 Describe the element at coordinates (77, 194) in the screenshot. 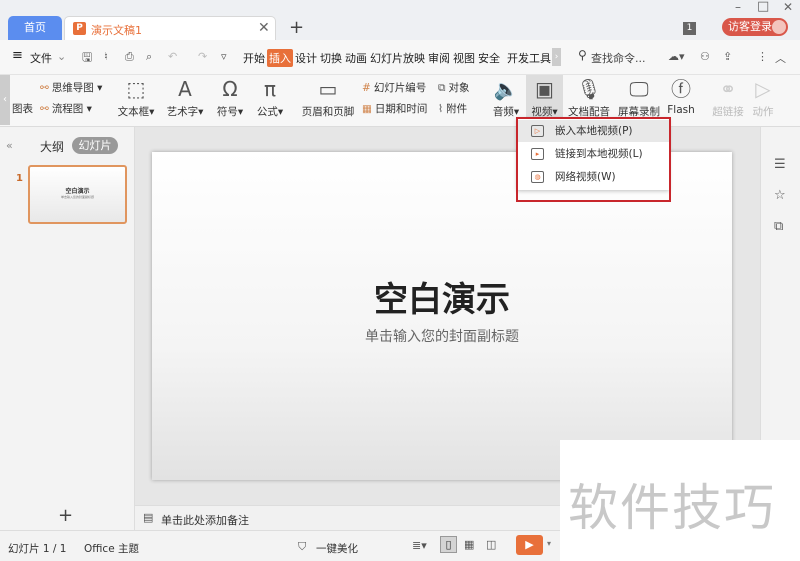

I see `slide-thumbnail: 空白演示 单击输入您的封面副标题` at that location.